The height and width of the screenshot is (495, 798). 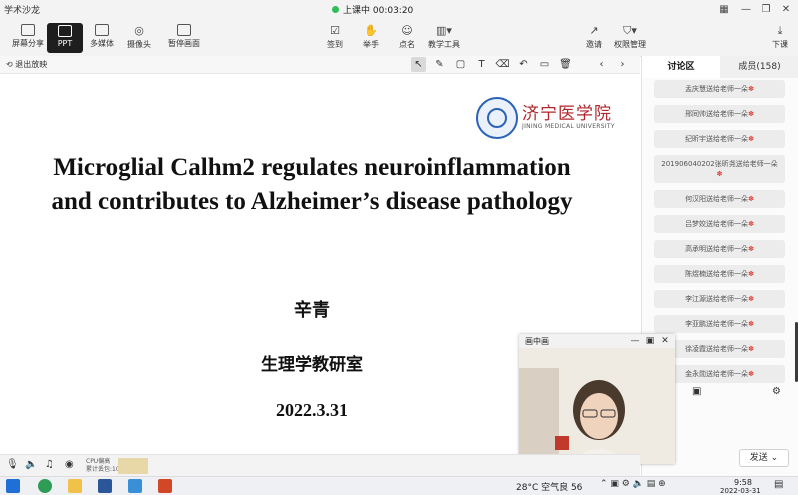 I want to click on next-slide-icon: ›, so click(x=622, y=64).